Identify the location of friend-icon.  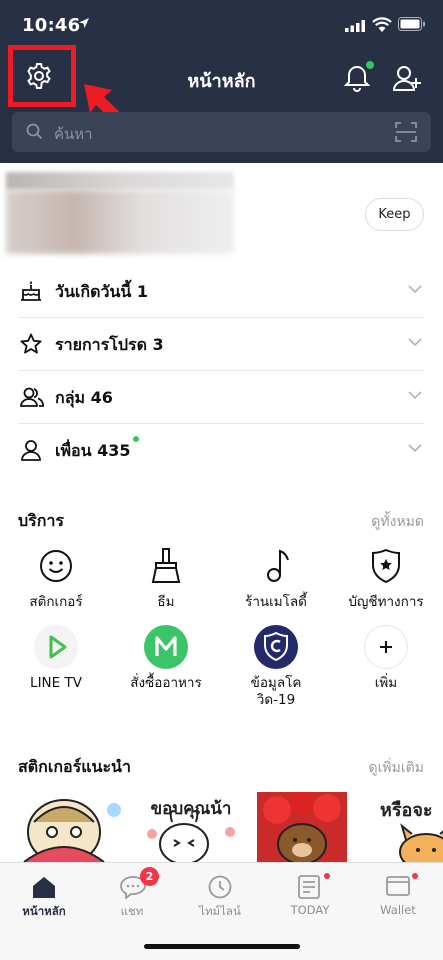
(31, 450).